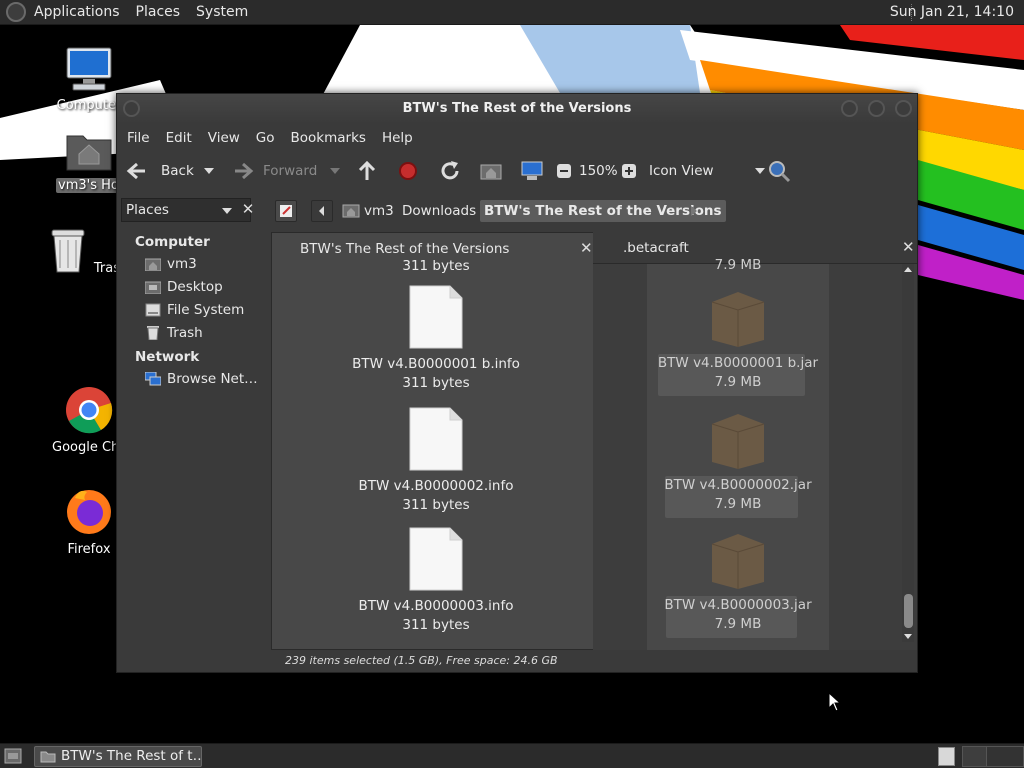 This screenshot has height=768, width=1024. Describe the element at coordinates (351, 211) in the screenshot. I see `home-folder-icon` at that location.